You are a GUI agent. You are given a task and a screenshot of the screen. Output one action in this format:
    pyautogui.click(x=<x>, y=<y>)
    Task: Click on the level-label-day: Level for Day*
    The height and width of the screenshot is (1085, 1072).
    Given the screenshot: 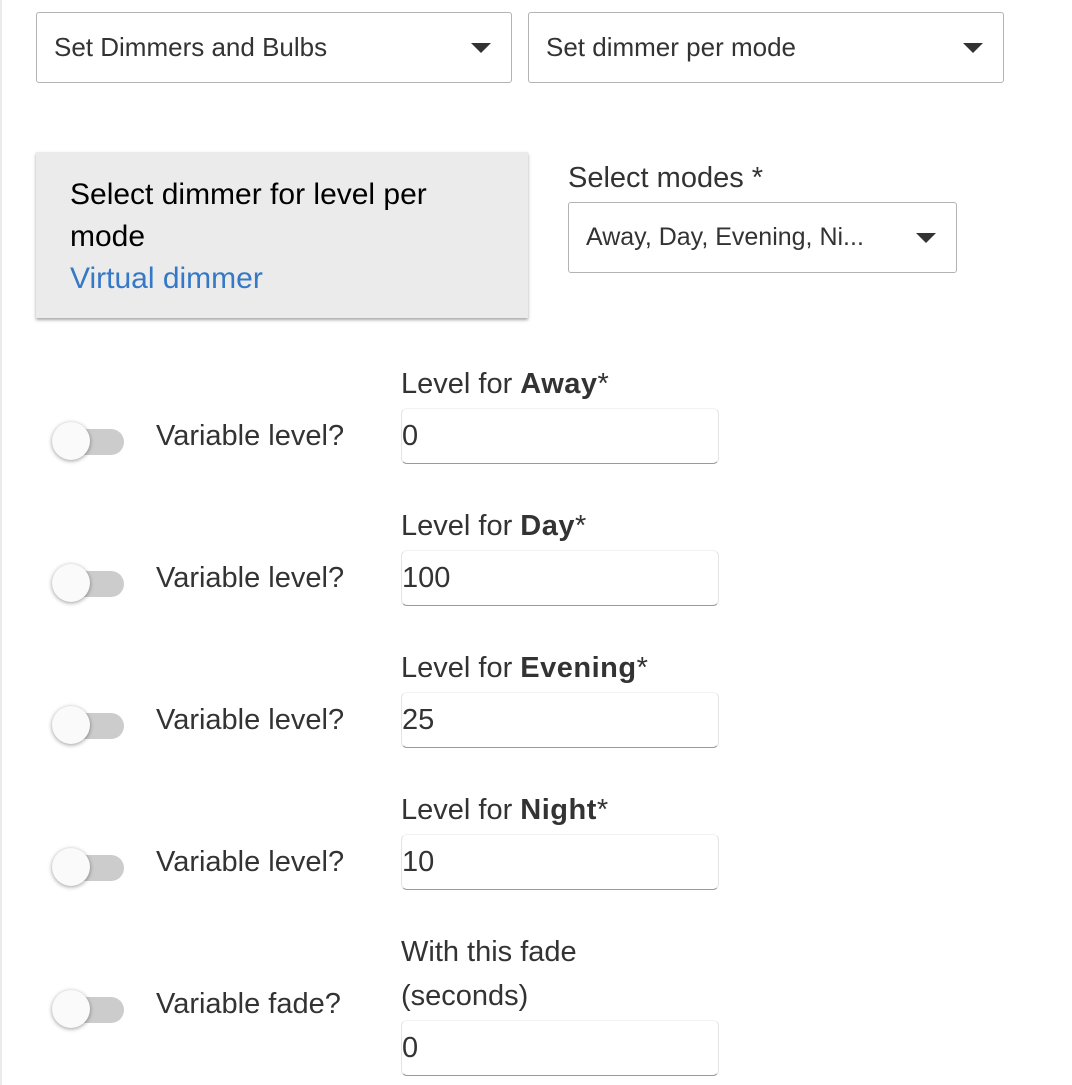 What is the action you would take?
    pyautogui.click(x=493, y=526)
    